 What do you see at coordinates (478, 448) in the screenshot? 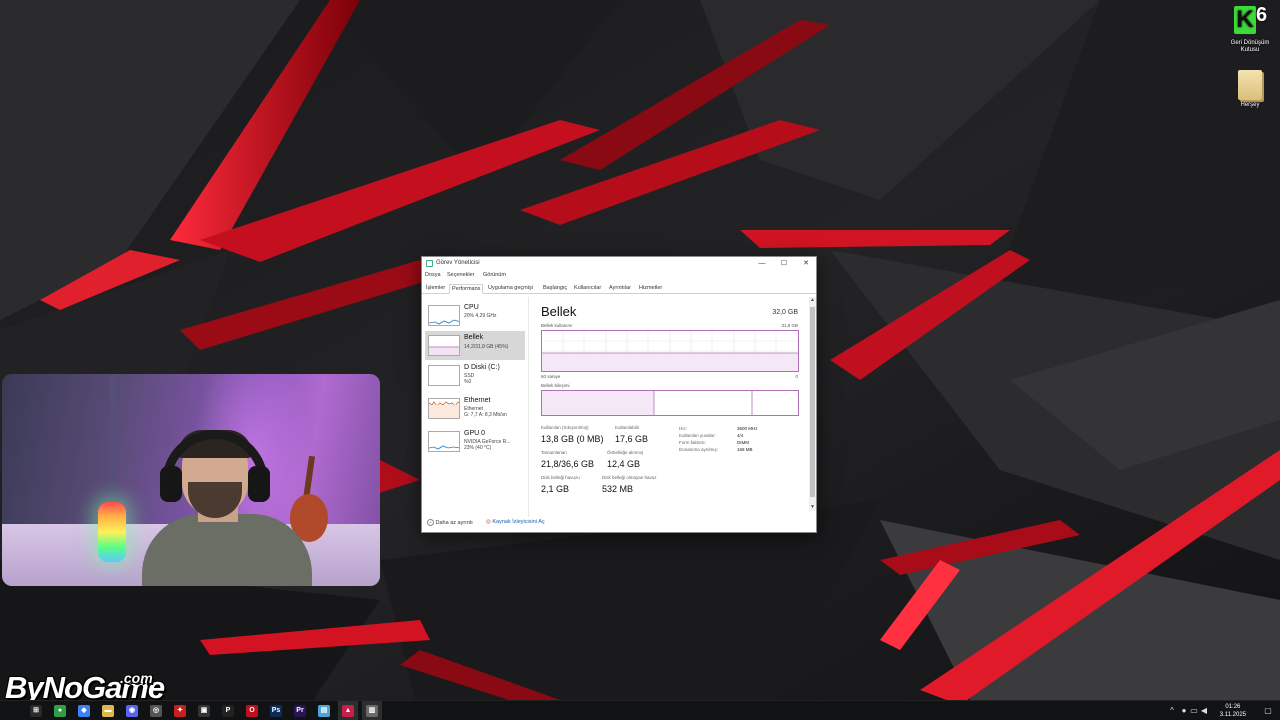
I see `sidebar-item-detail-2: 23% (40 °C)` at bounding box center [478, 448].